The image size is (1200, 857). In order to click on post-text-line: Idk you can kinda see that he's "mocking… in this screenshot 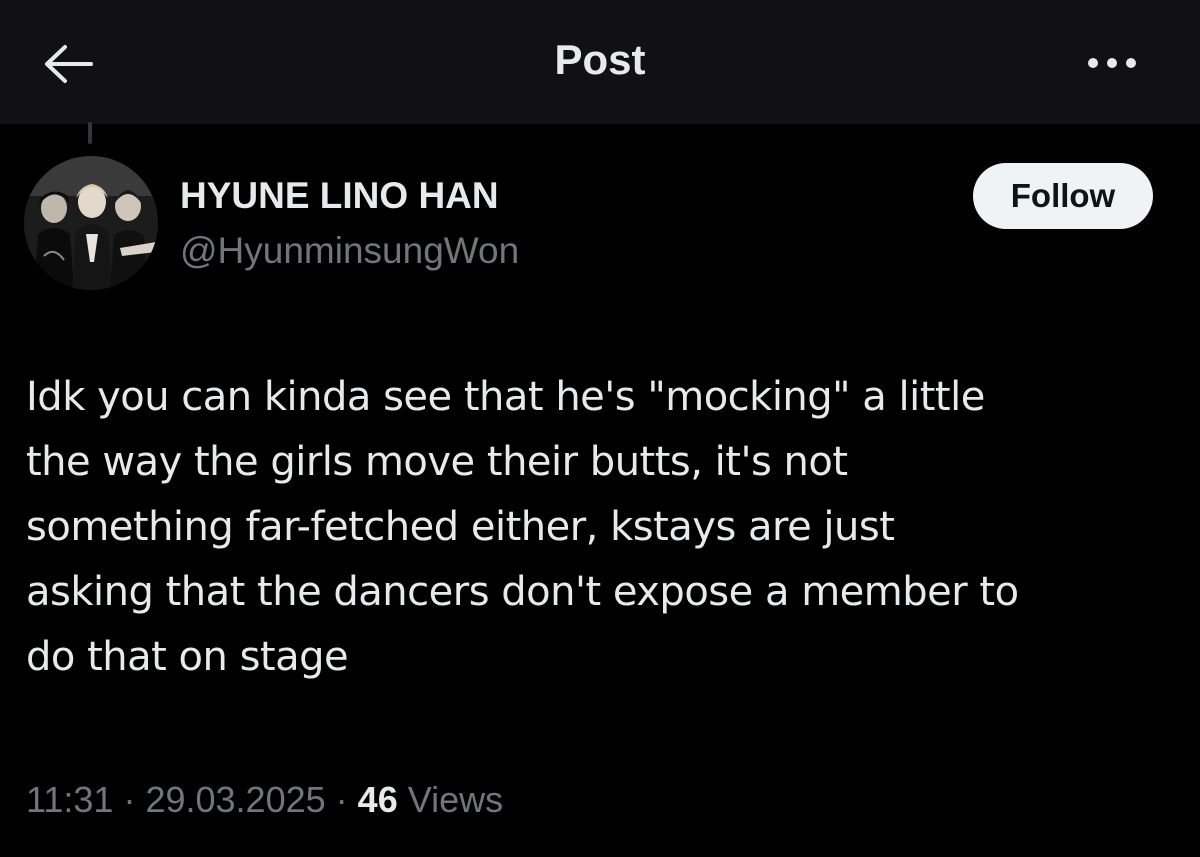, I will do `click(505, 397)`.